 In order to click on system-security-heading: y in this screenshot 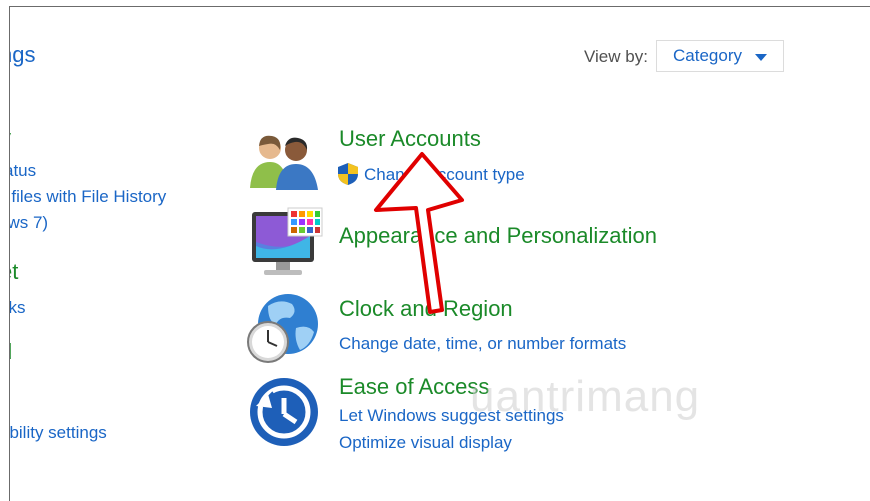, I will do `click(10, 138)`.